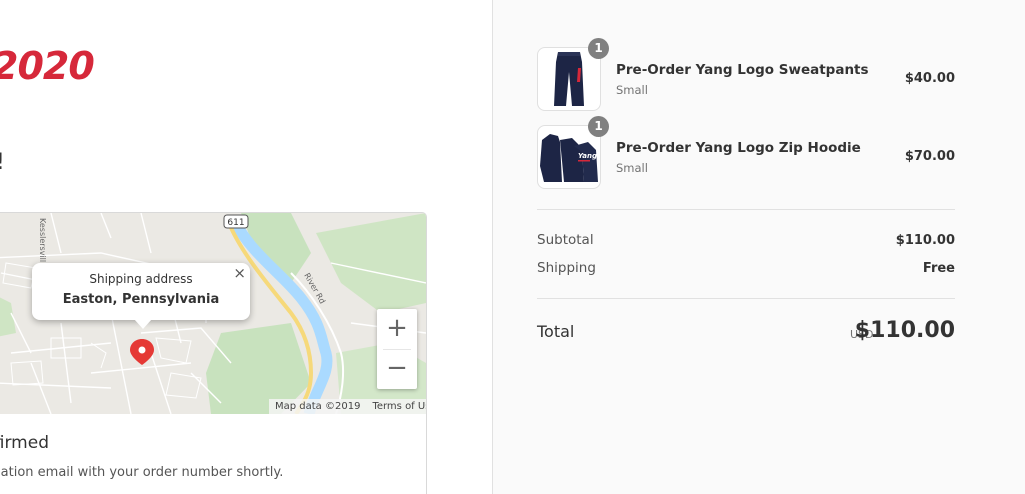 This screenshot has width=1025, height=494. I want to click on item-name: Pre-Order Yang Logo Sweatpants, so click(742, 70).